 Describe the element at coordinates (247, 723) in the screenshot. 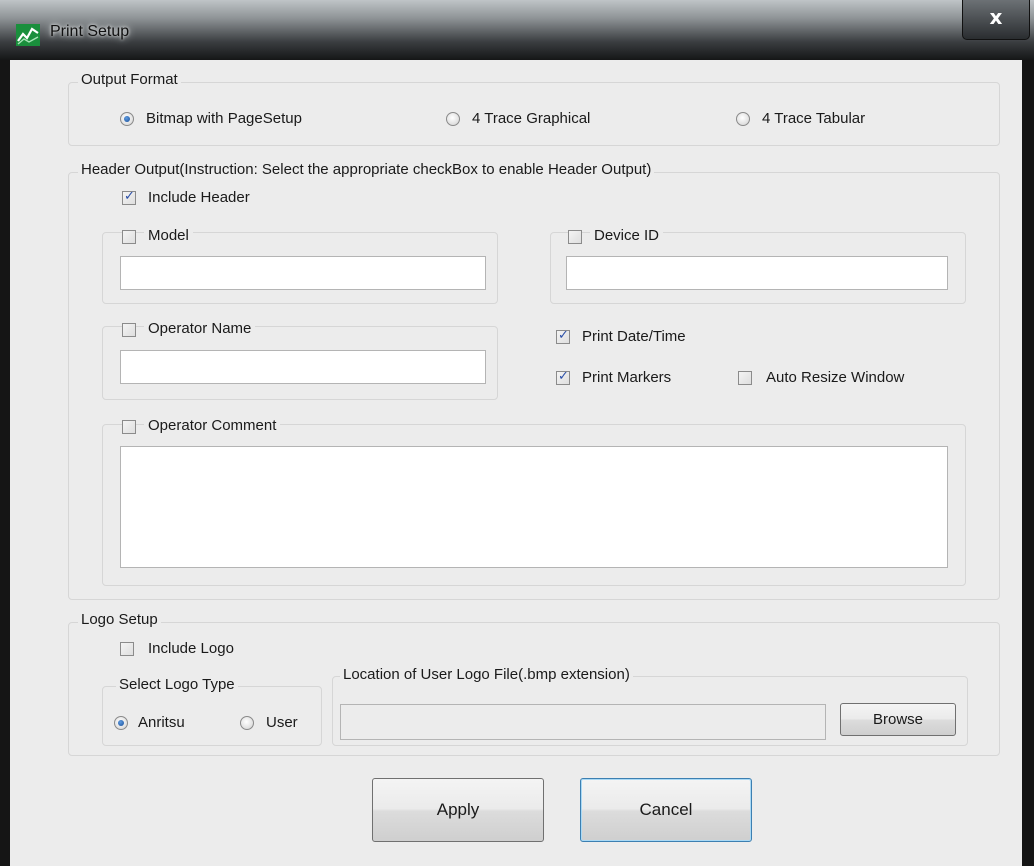

I see `user-radio` at that location.